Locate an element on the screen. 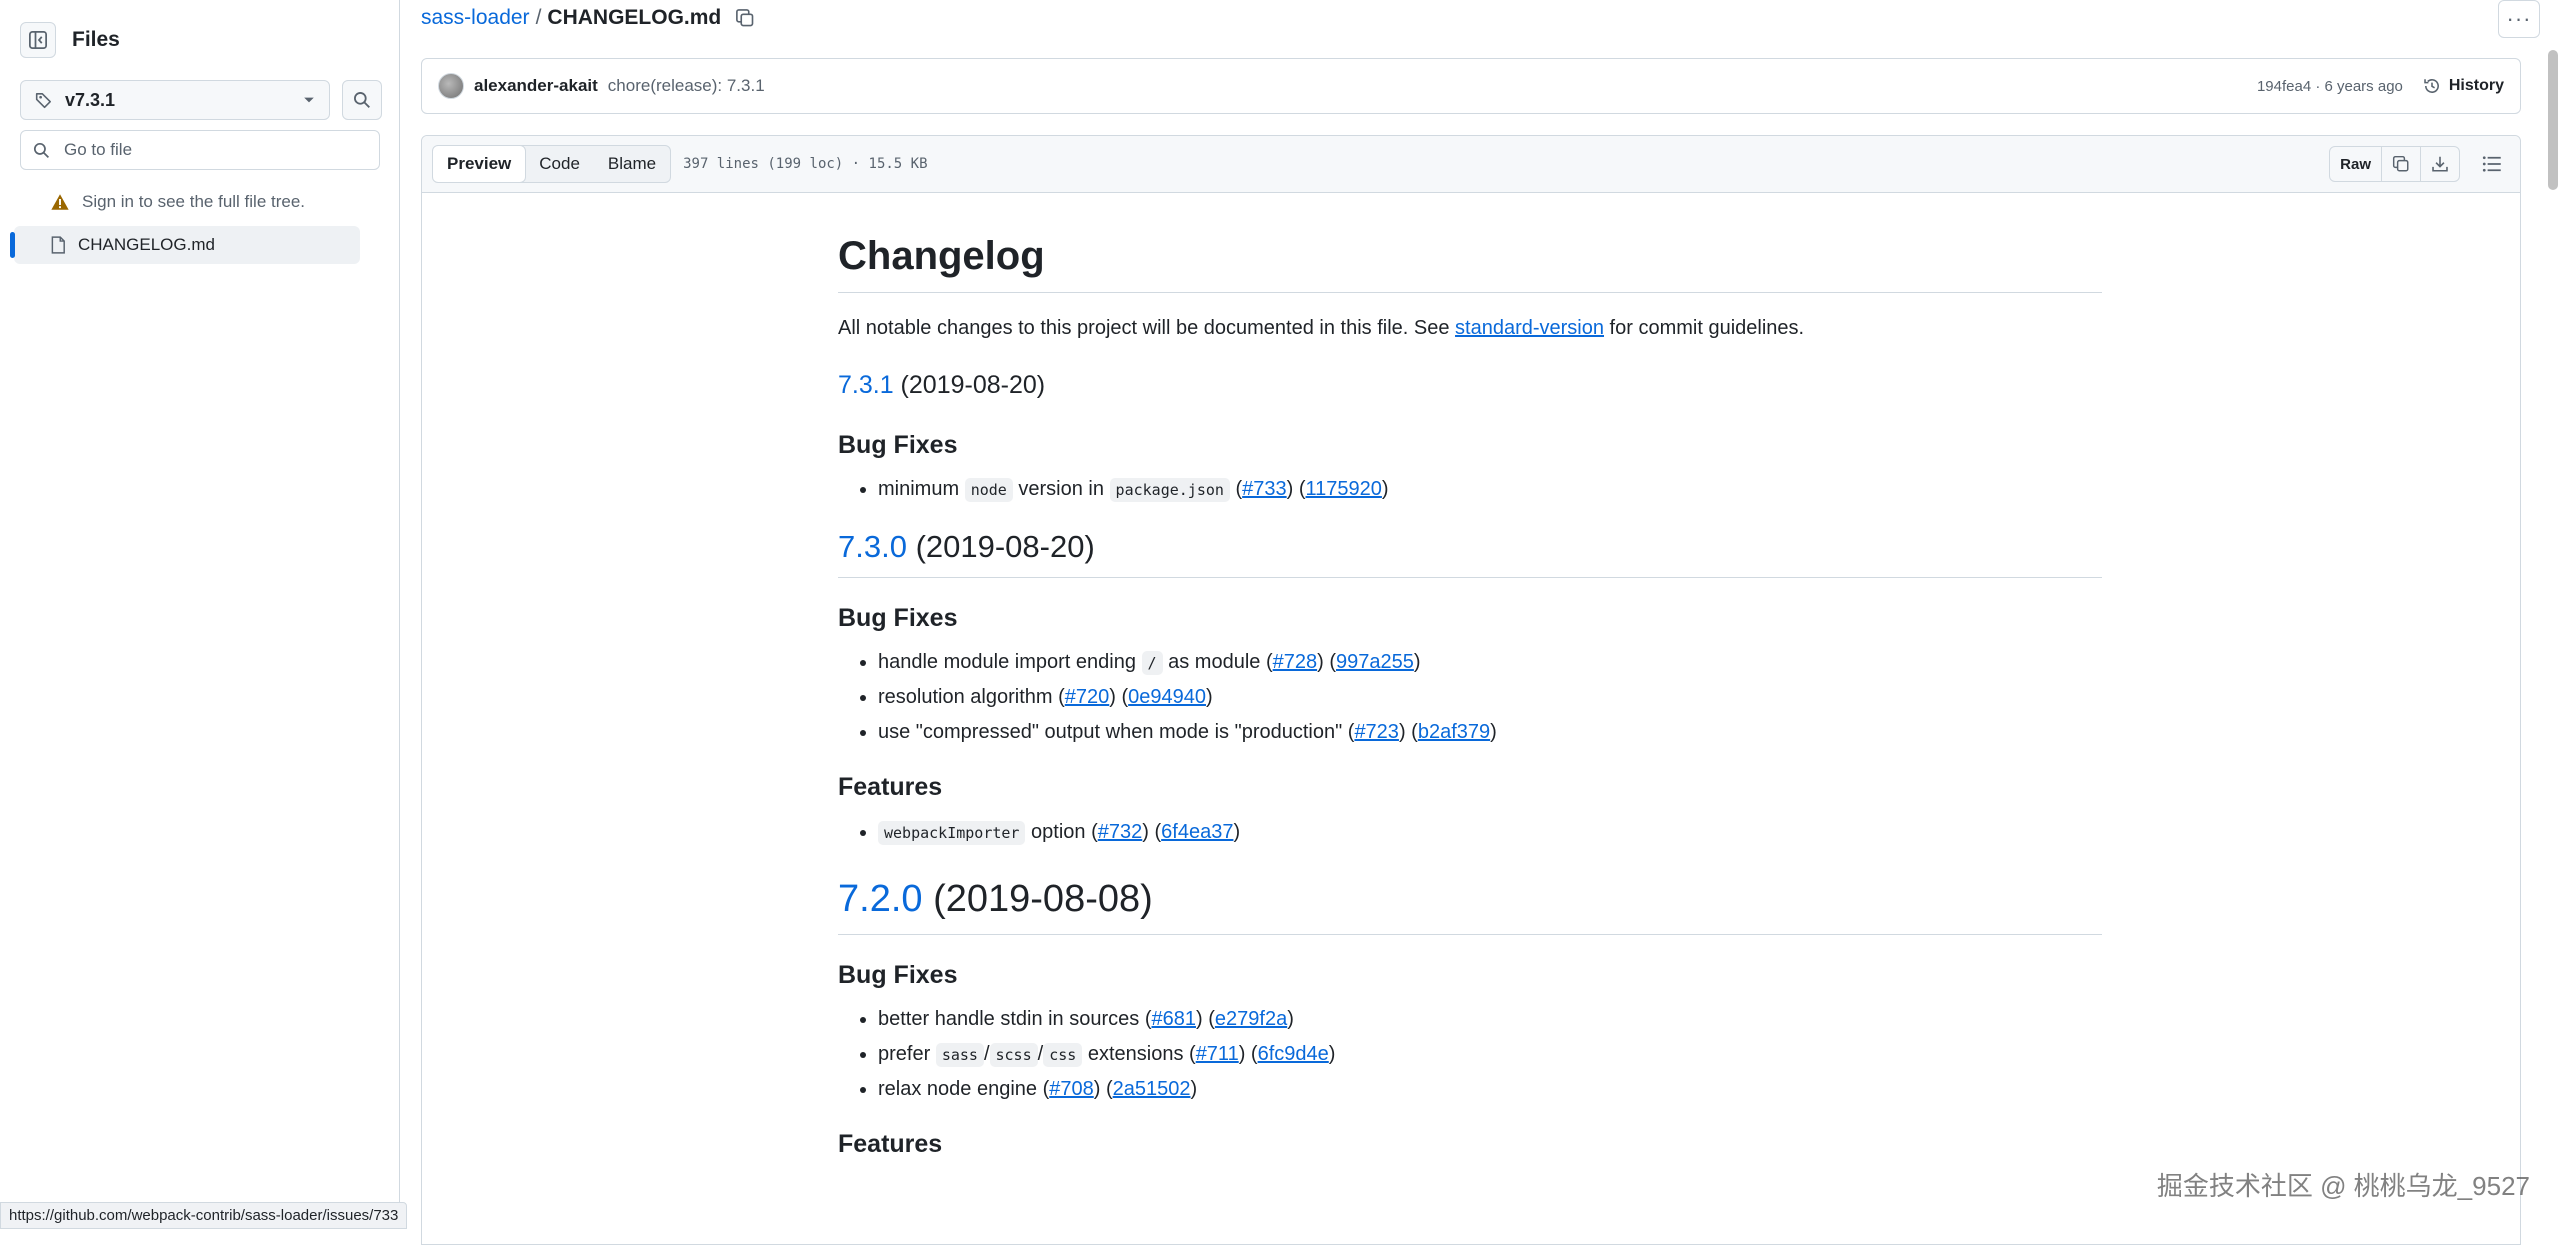 Image resolution: width=2560 pixels, height=1245 pixels. list-item: webpackImporter option (#732) (6f4ea37) is located at coordinates (1490, 832).